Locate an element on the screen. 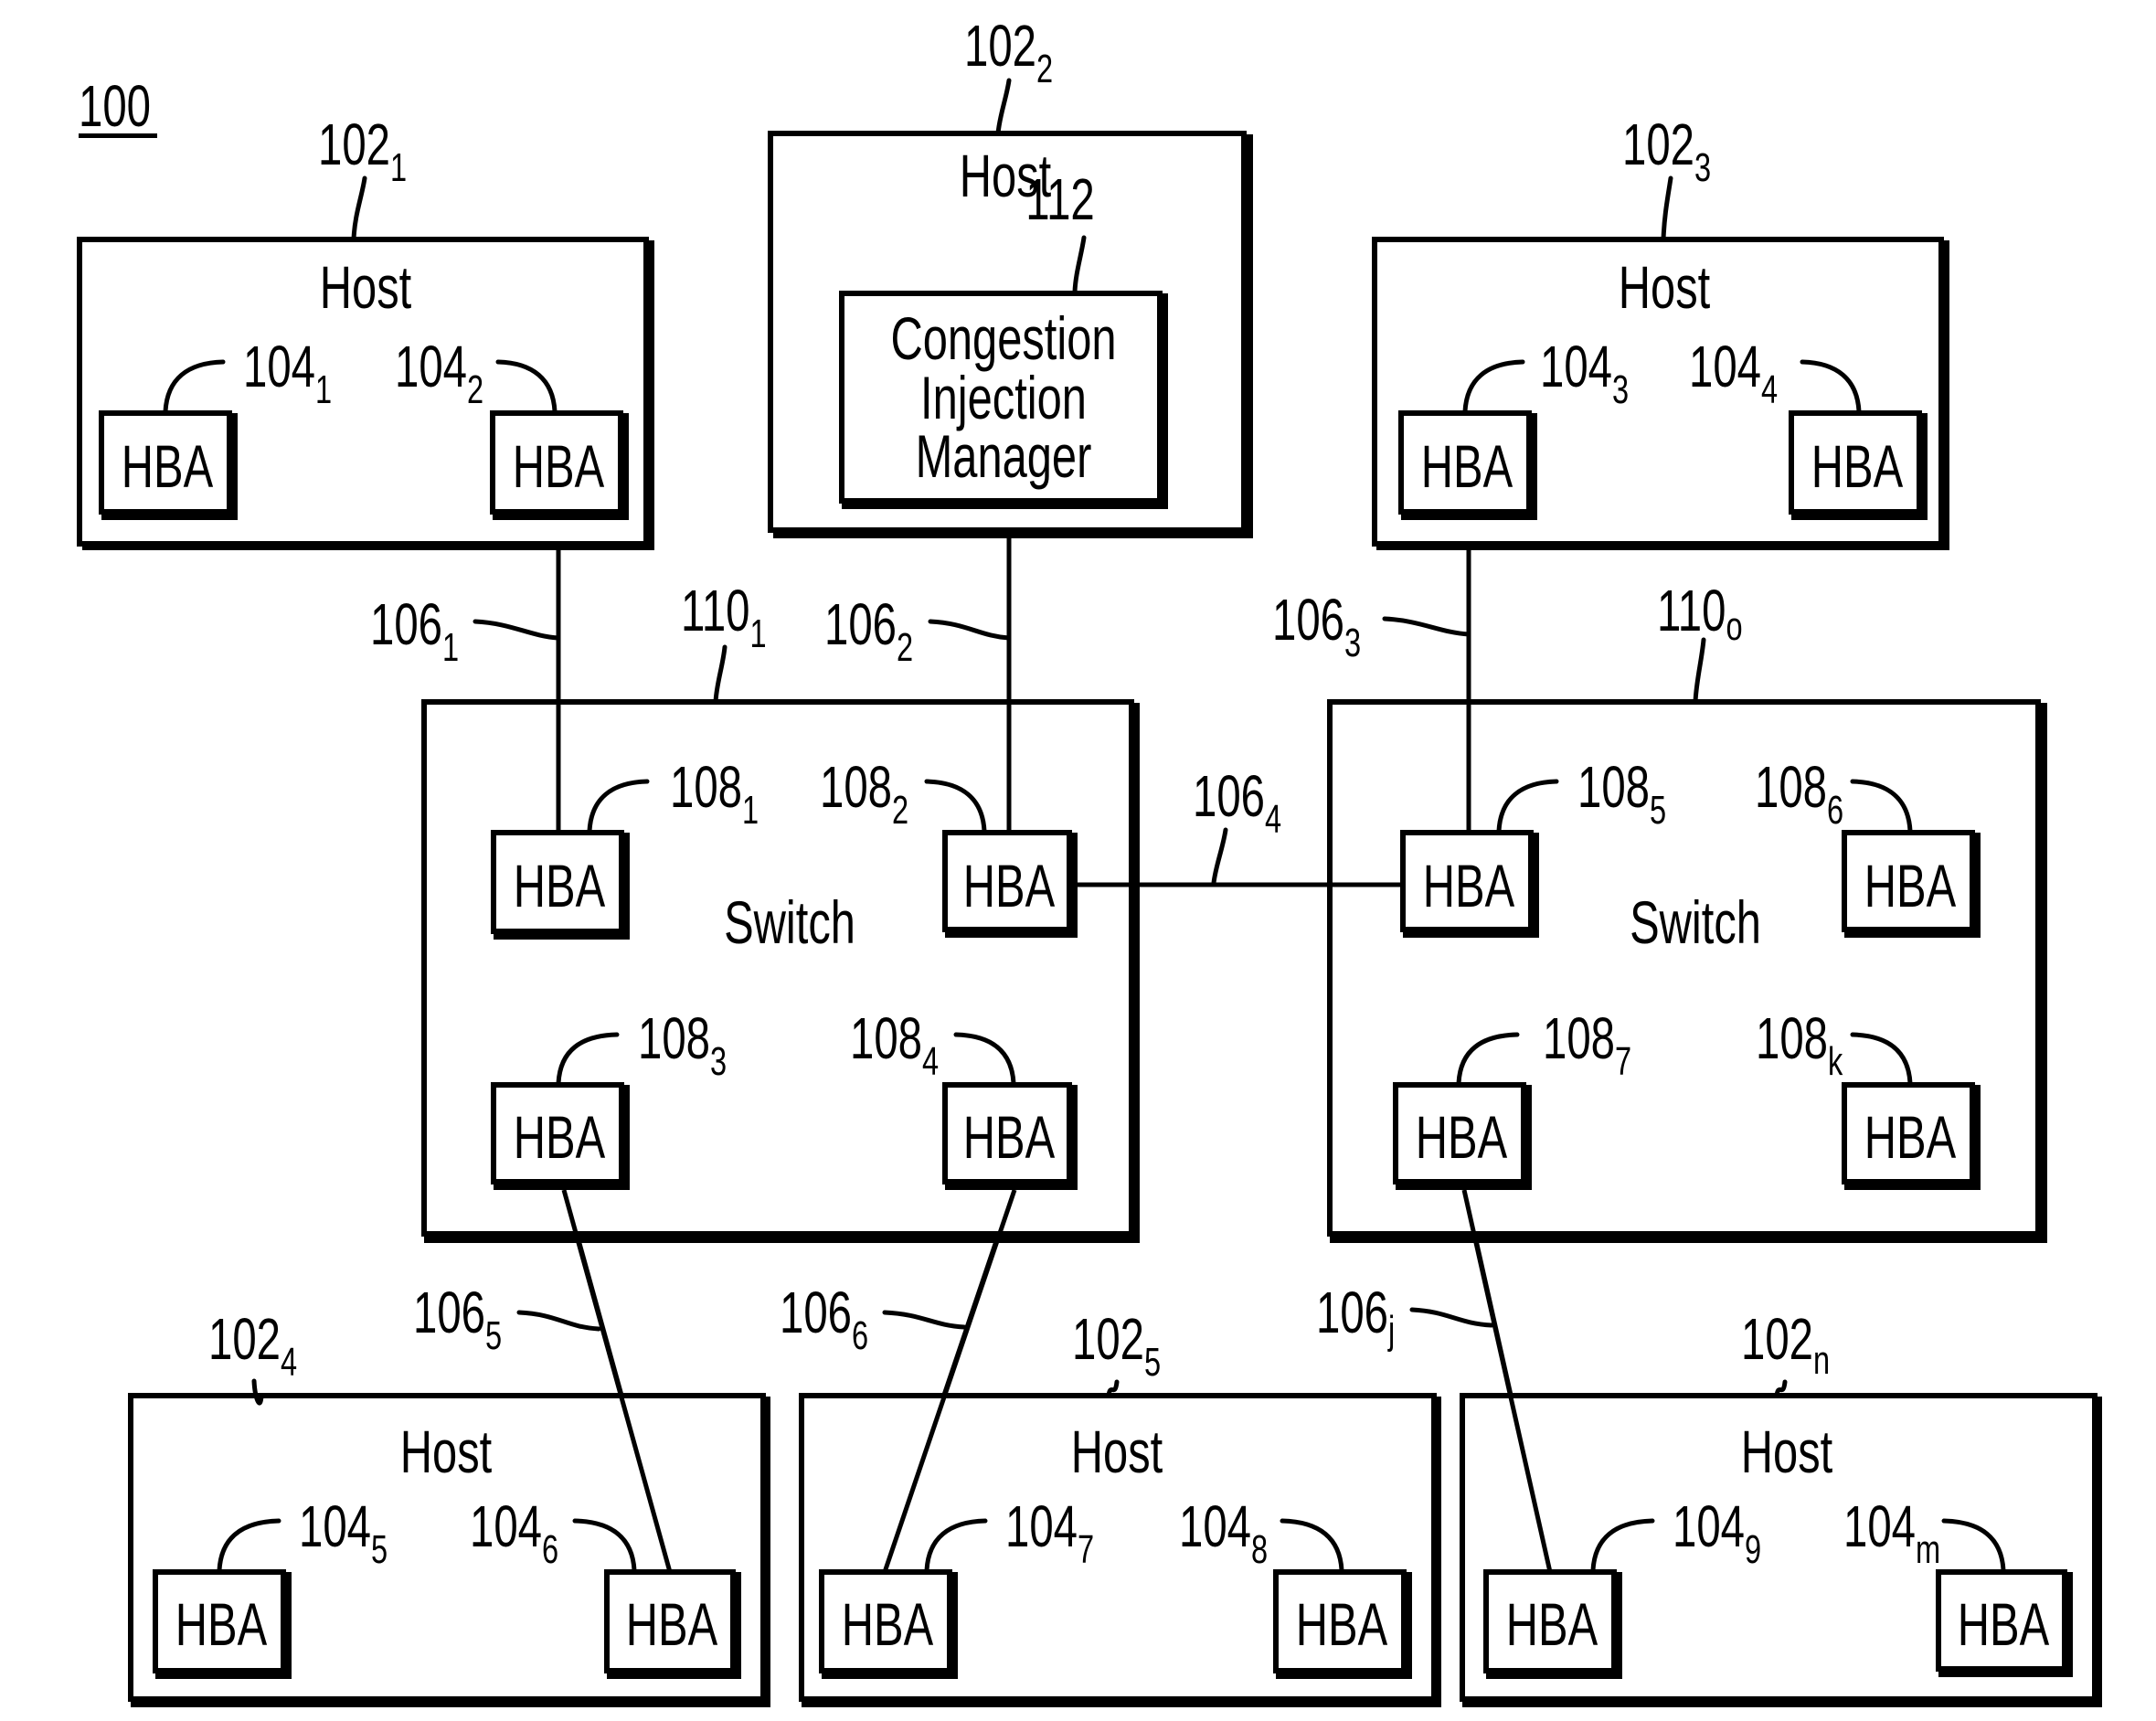  ref-text: 1065 is located at coordinates (457, 1319).